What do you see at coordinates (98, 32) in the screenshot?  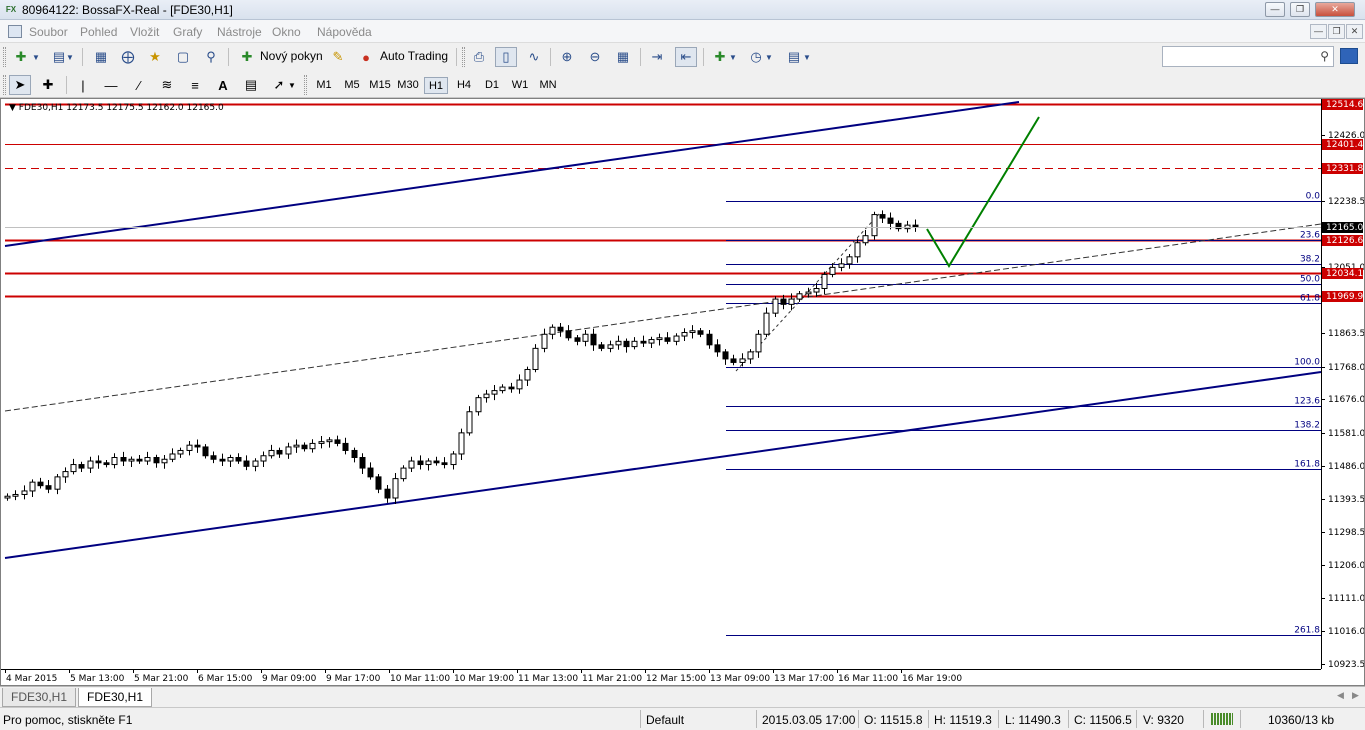 I see `menu-view: Pohled` at bounding box center [98, 32].